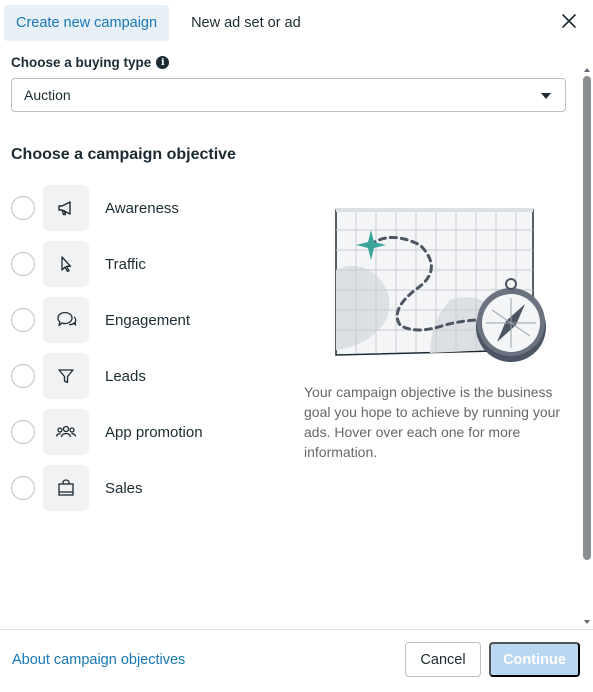 The height and width of the screenshot is (692, 593). I want to click on shopping-bag-icon, so click(66, 488).